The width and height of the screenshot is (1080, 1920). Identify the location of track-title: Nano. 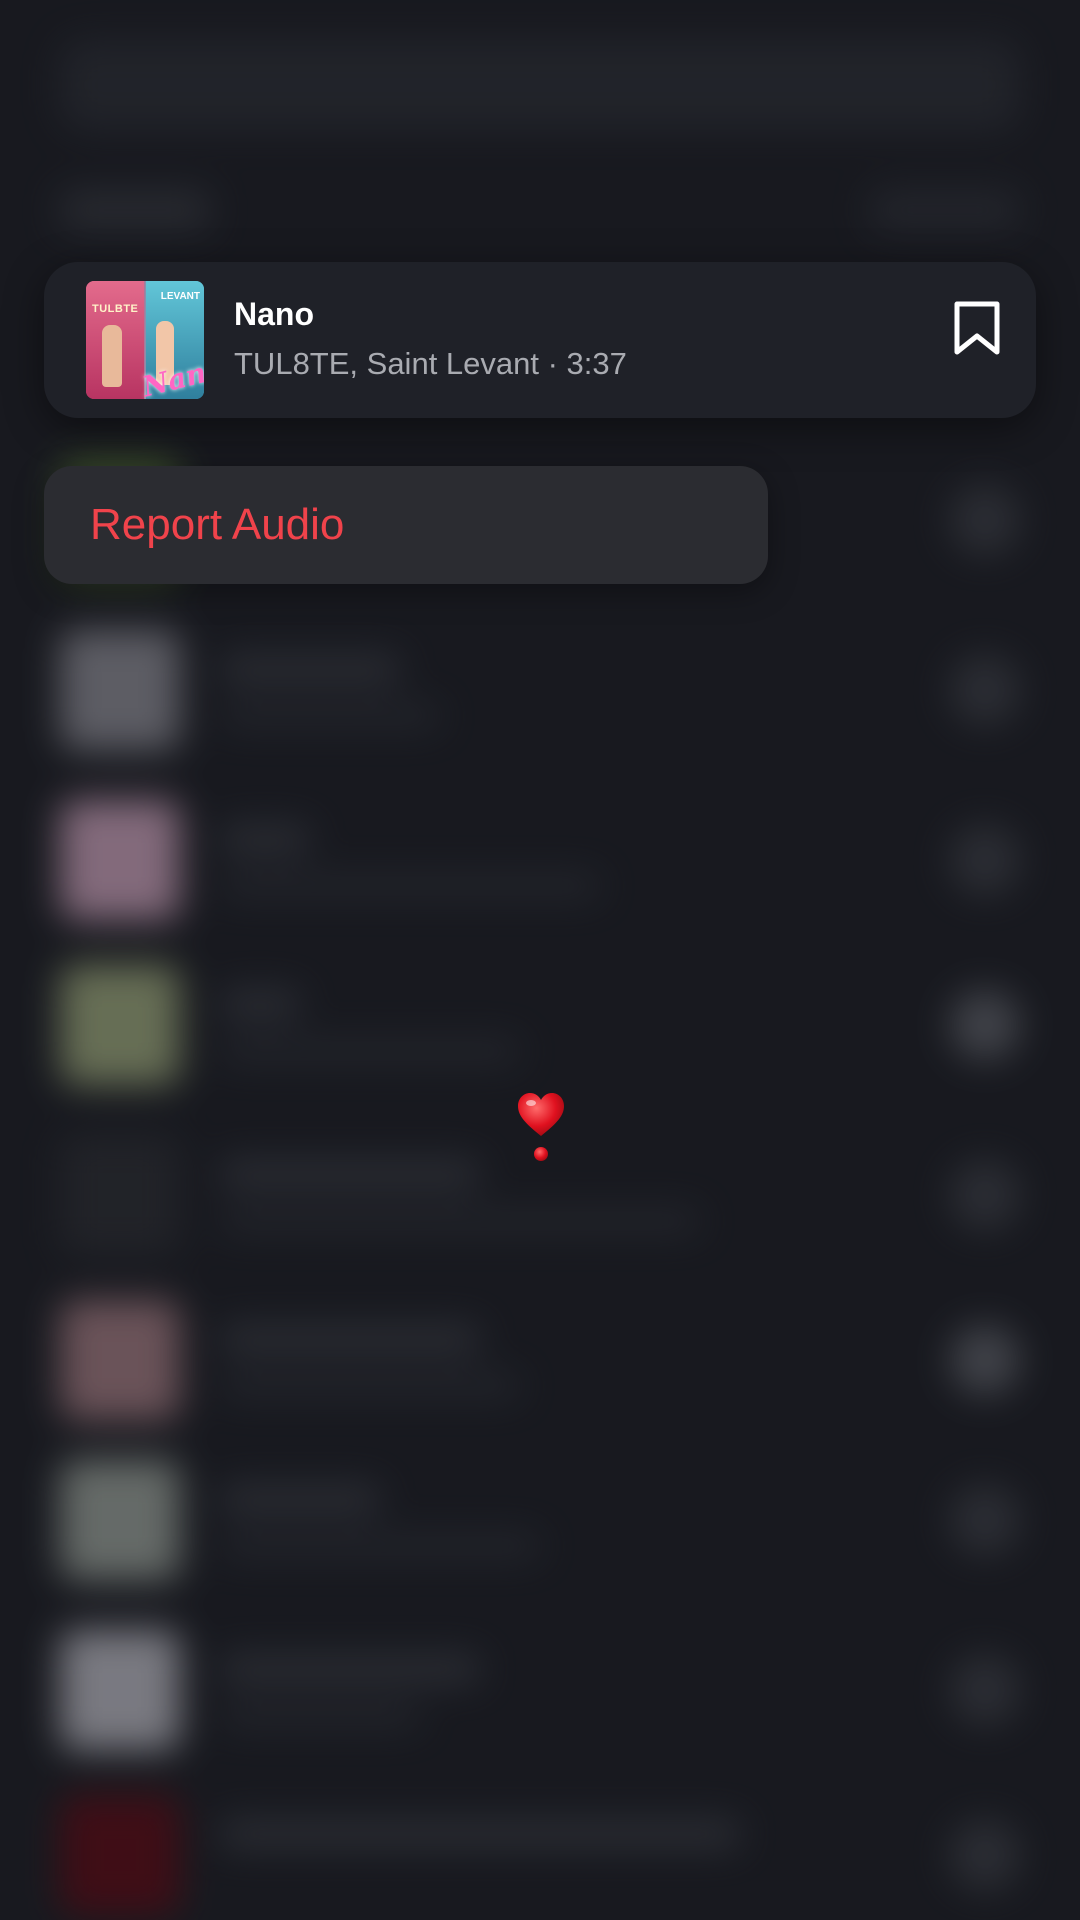
(274, 314).